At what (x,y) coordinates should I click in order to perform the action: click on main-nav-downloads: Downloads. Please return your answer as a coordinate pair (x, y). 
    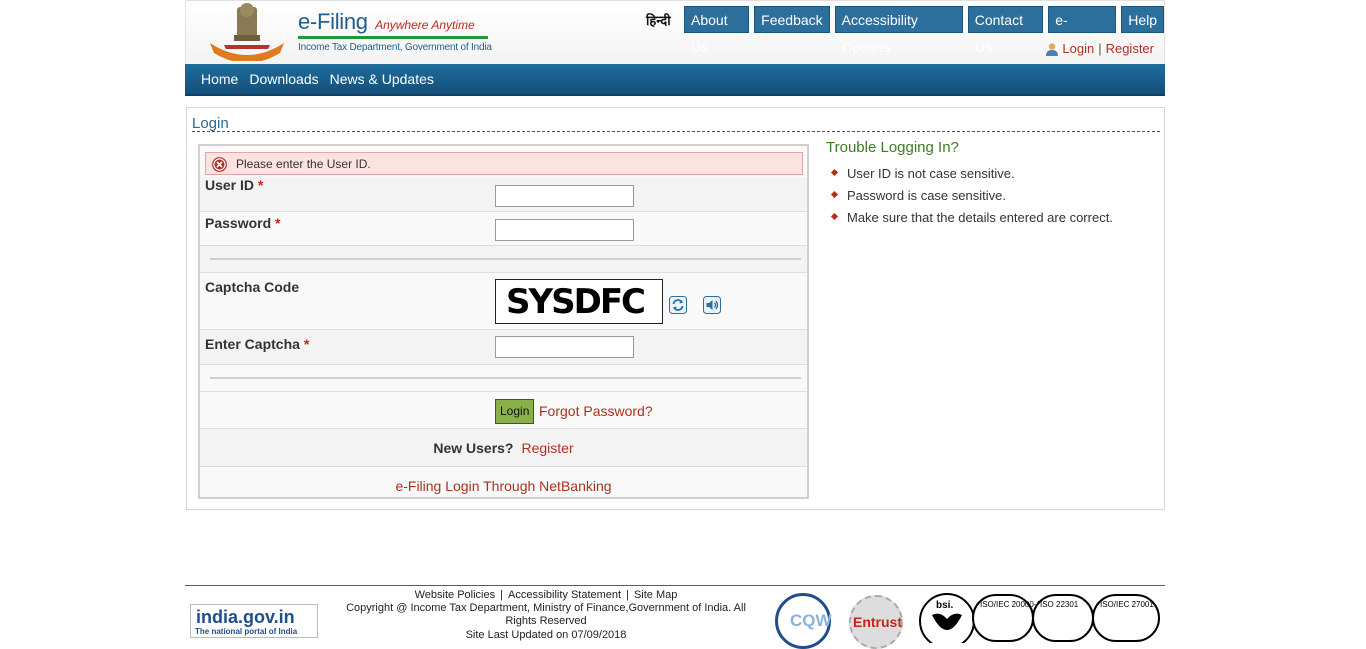
    Looking at the image, I should click on (283, 79).